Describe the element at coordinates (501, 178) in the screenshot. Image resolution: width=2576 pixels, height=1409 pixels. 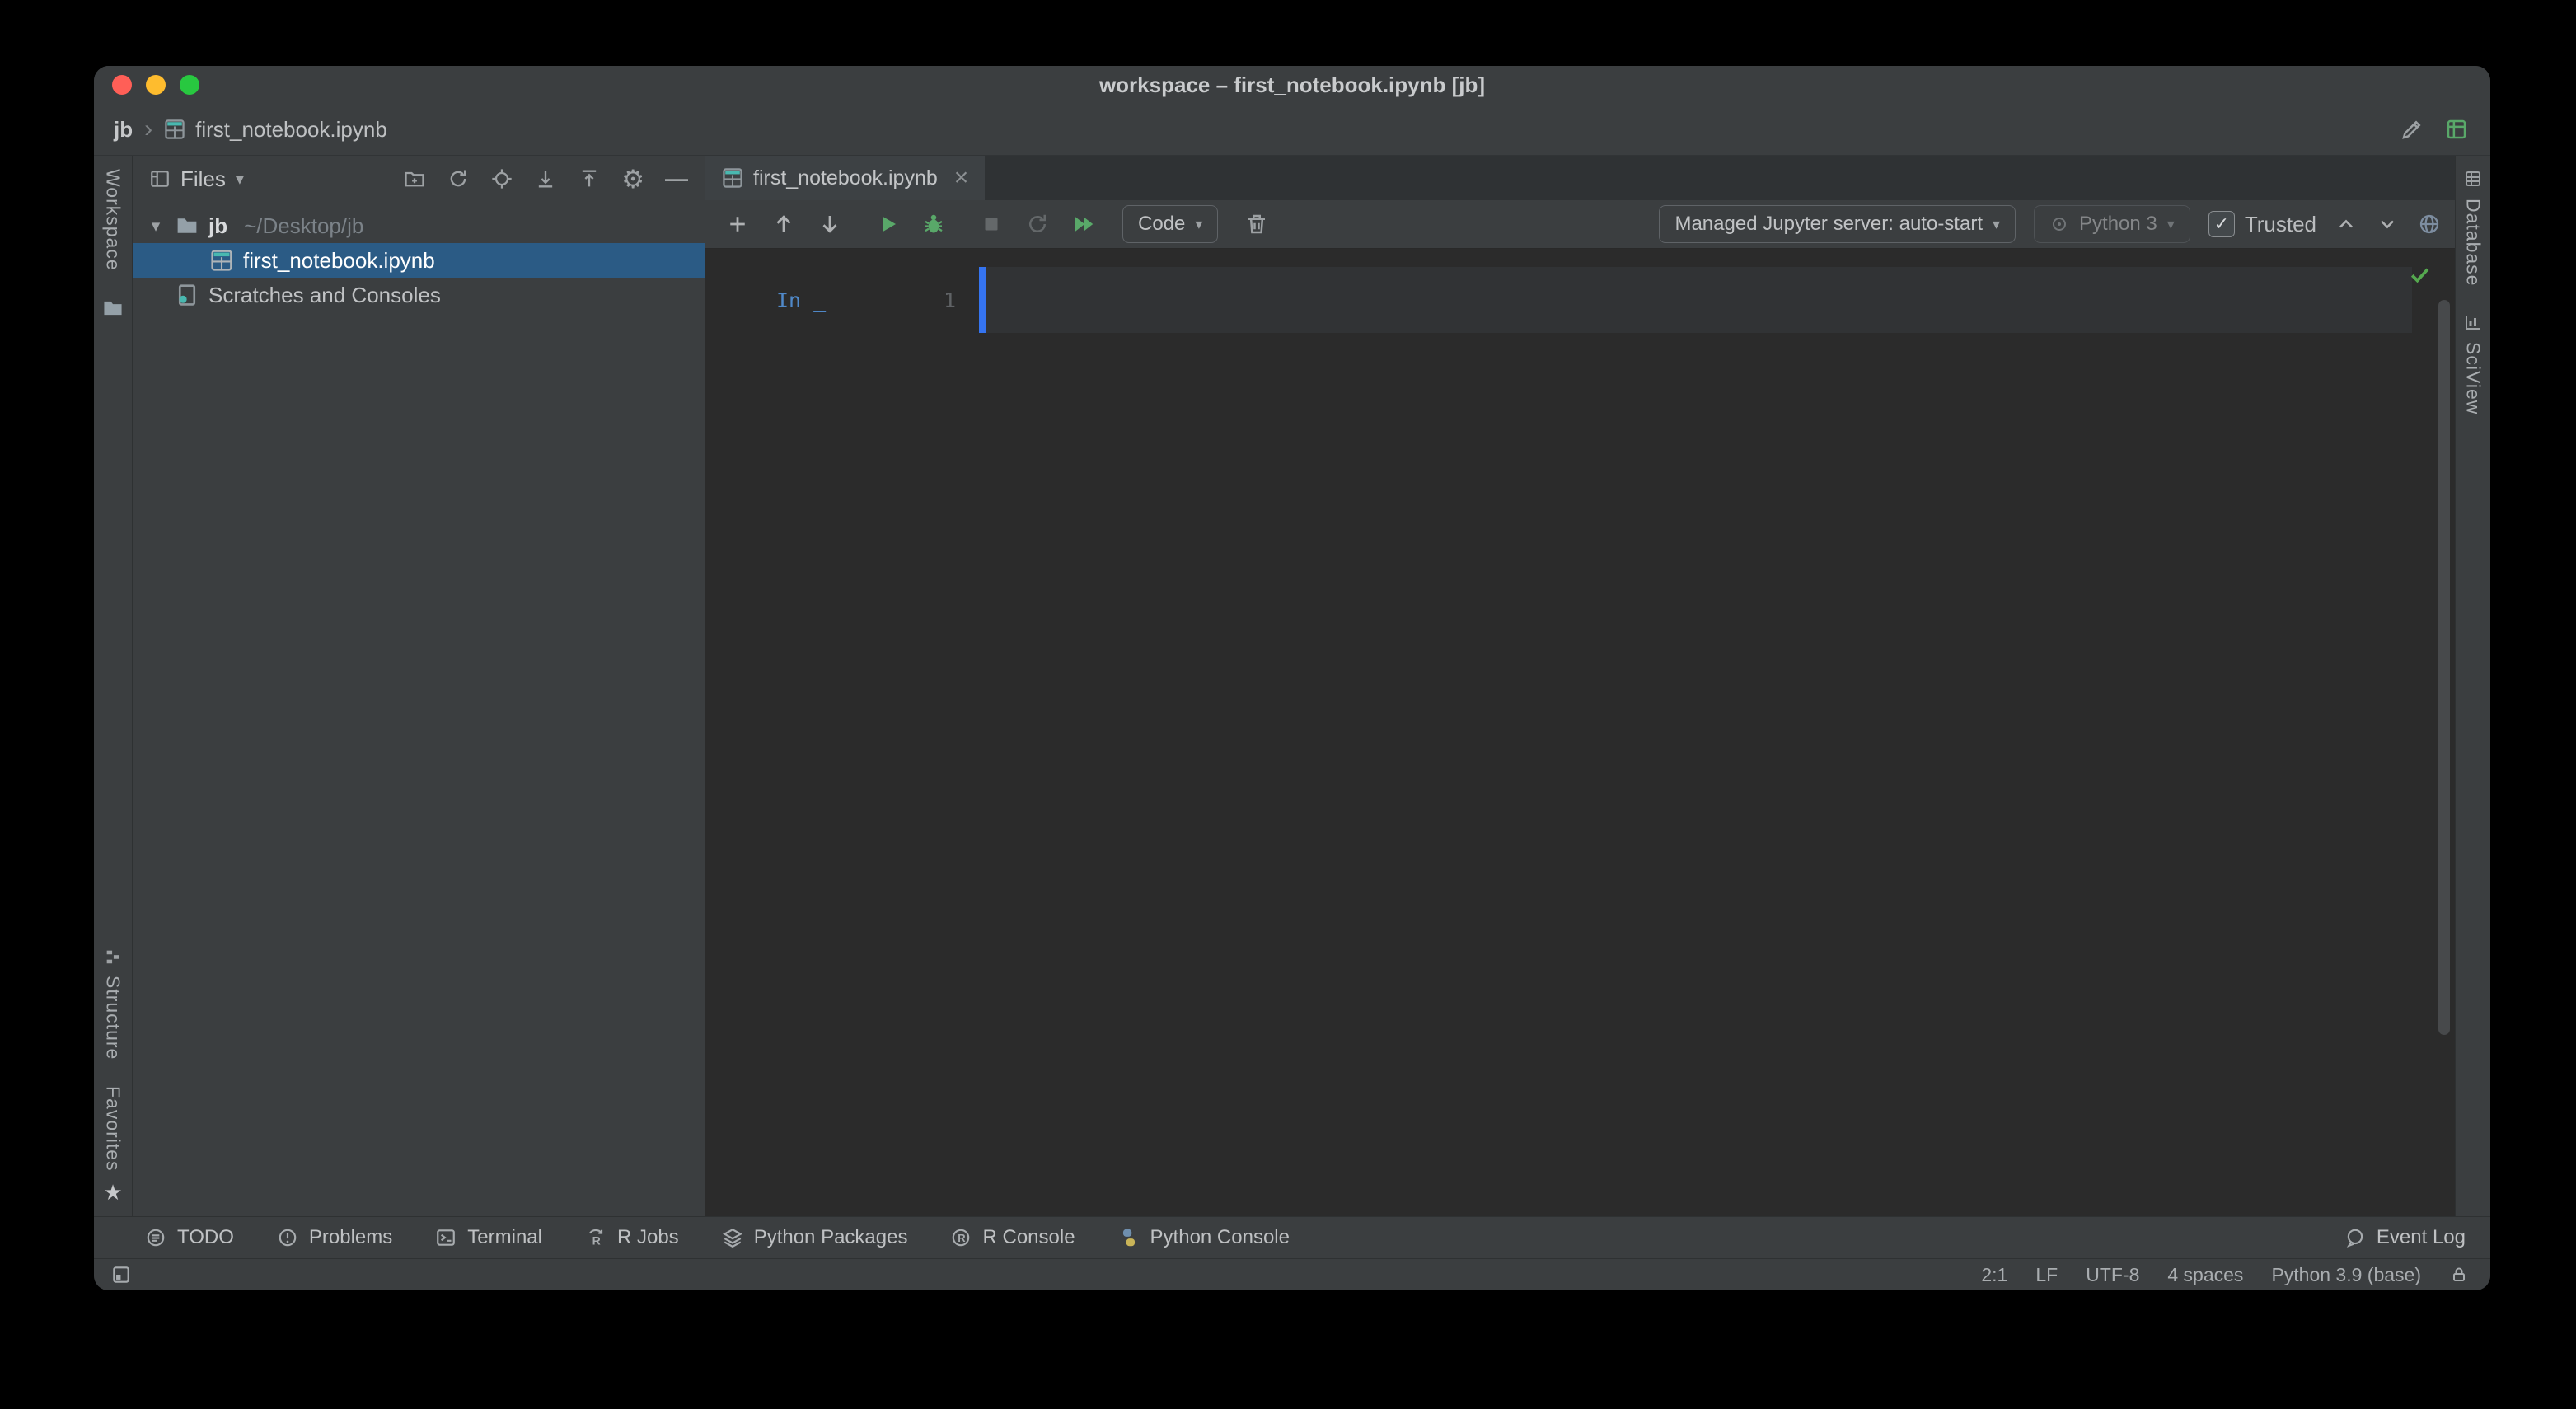
I see `locate-file-icon` at that location.